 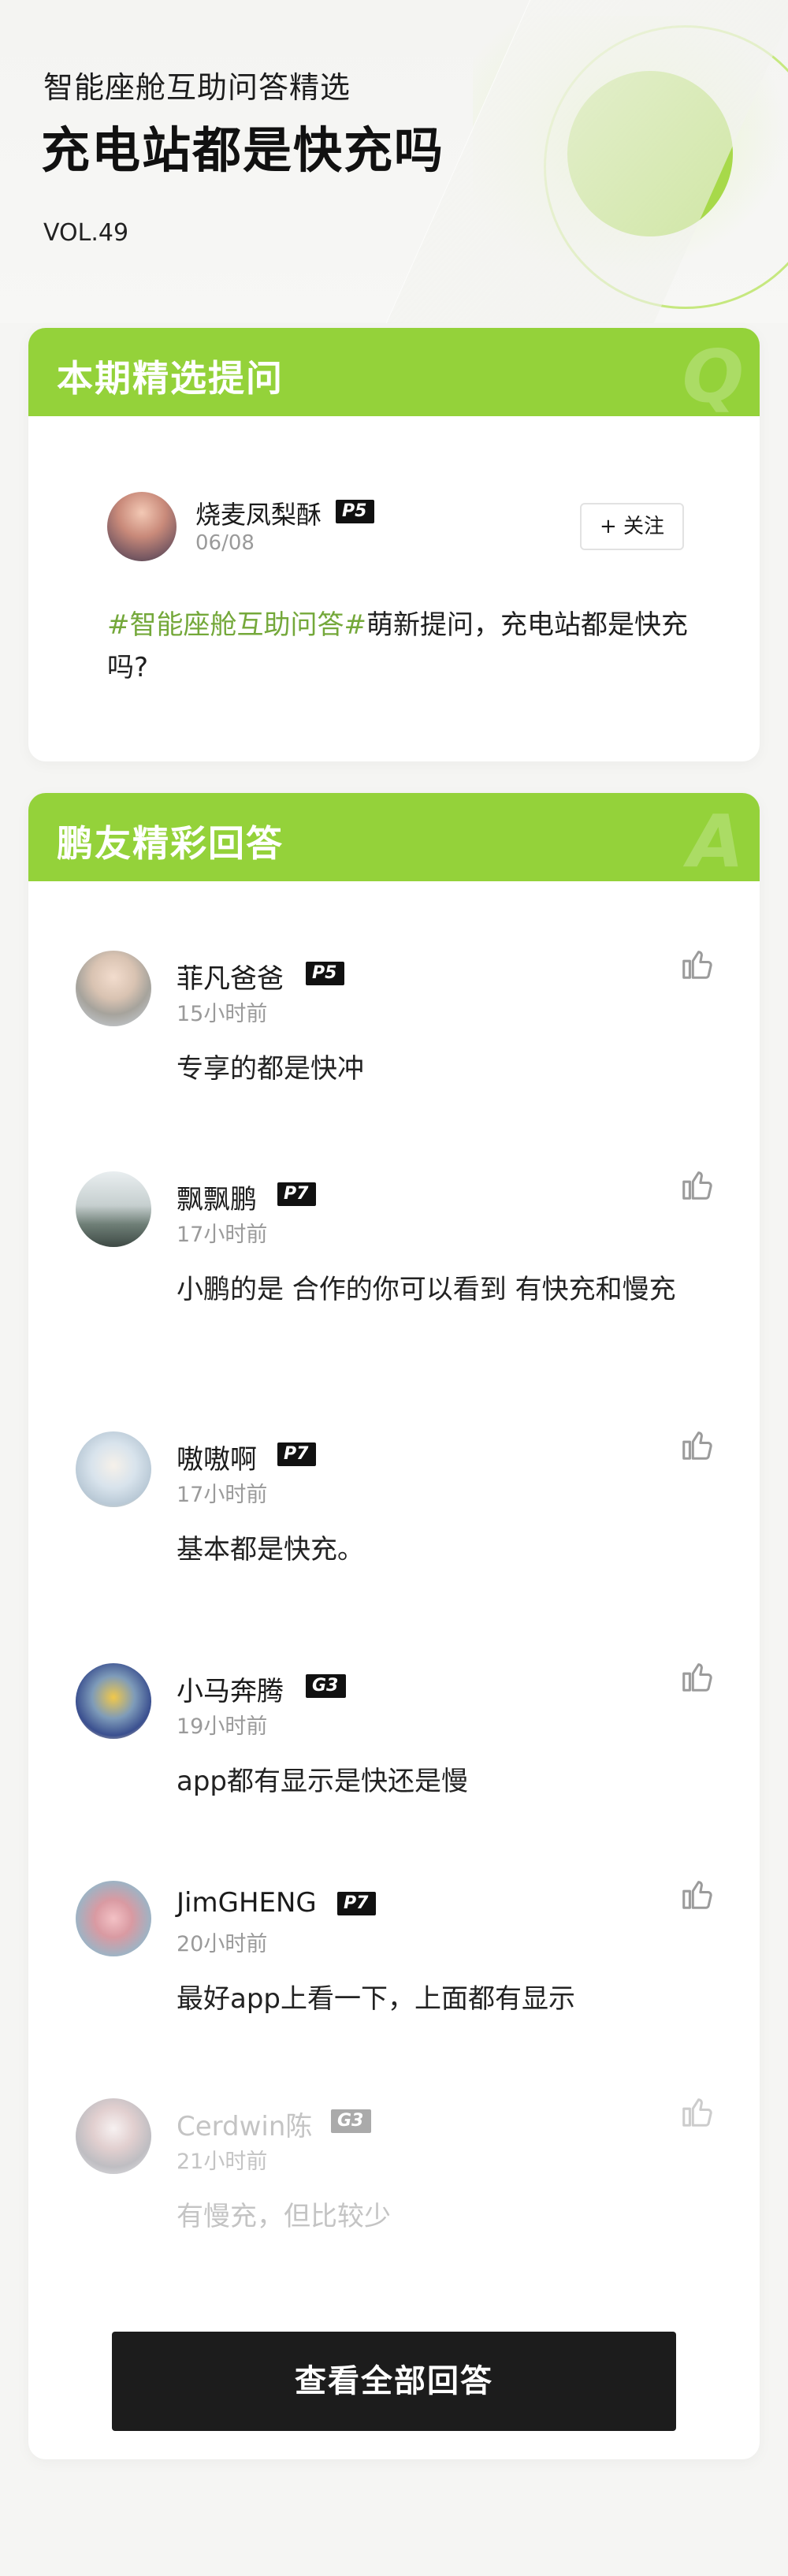 I want to click on answer-time: 21小时前, so click(x=223, y=2162).